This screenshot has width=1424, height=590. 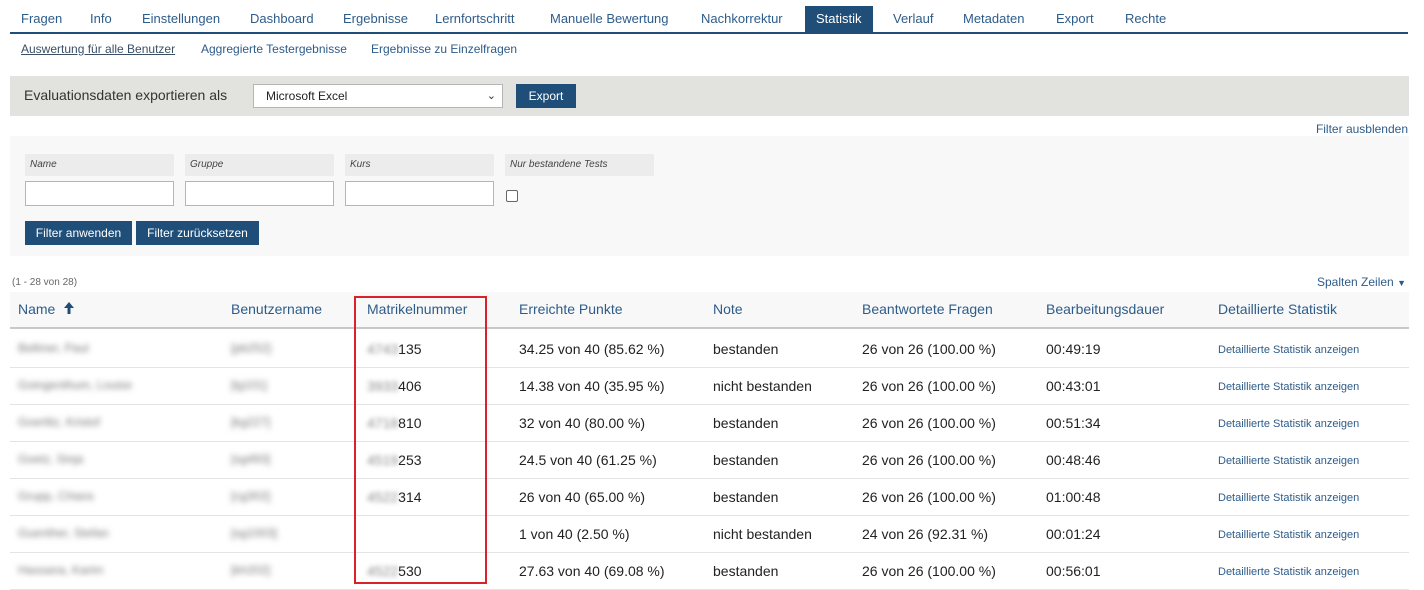 What do you see at coordinates (588, 460) in the screenshot?
I see `cell-points: 24.5 von 40 (61.25 %)` at bounding box center [588, 460].